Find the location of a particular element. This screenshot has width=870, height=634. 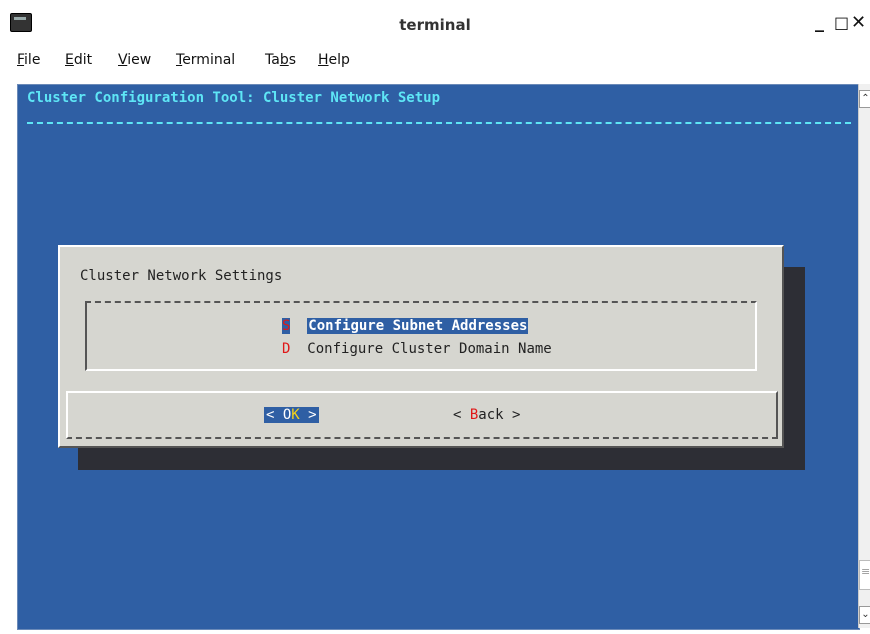

menu-edit: Edit is located at coordinates (78, 60).